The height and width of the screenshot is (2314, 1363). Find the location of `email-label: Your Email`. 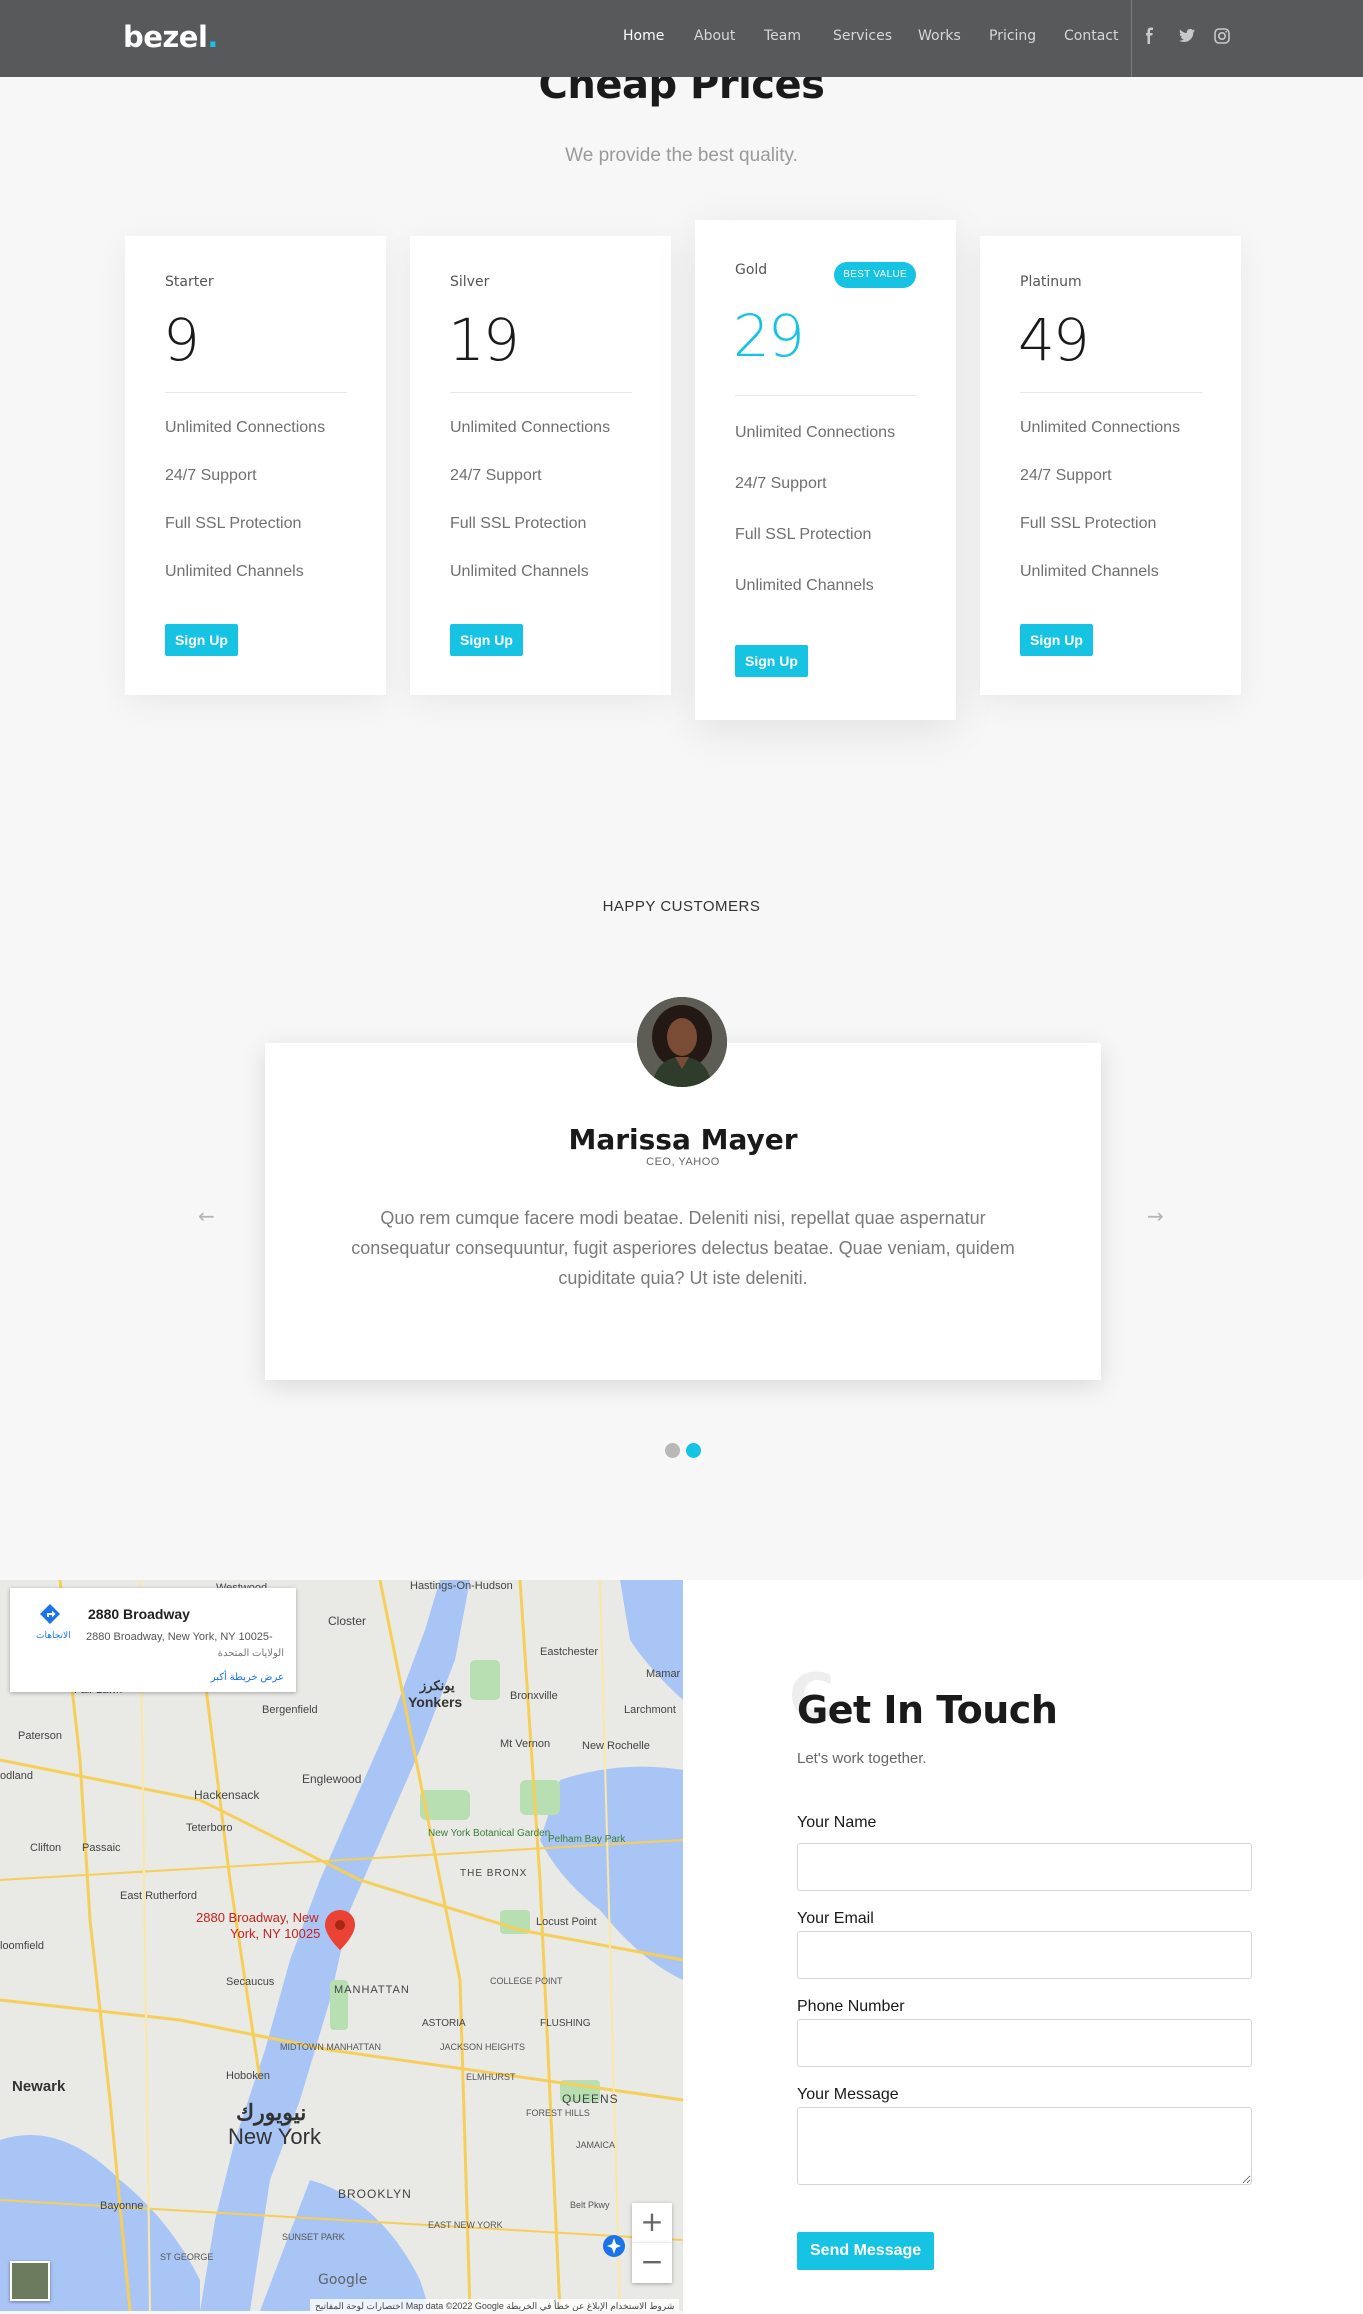

email-label: Your Email is located at coordinates (835, 1918).